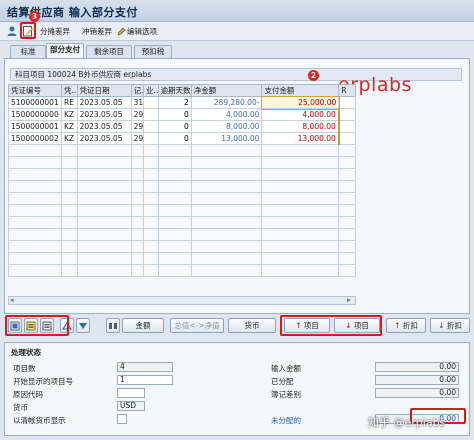 Image resolution: width=474 pixels, height=440 pixels. I want to click on item-count-label: 项目数, so click(24, 368).